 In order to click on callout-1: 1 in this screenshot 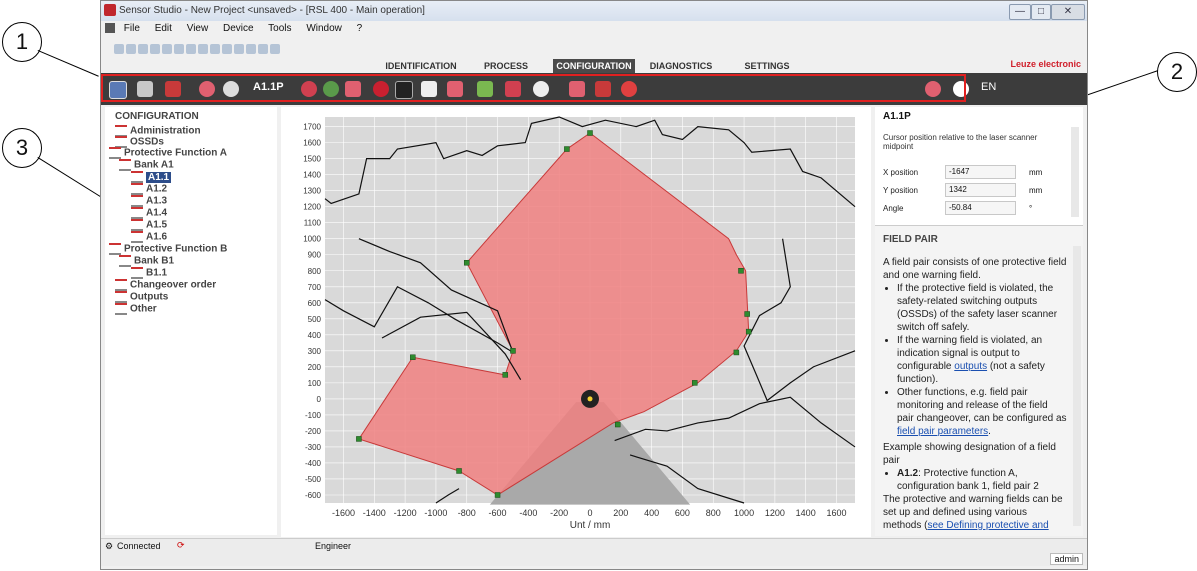, I will do `click(22, 42)`.